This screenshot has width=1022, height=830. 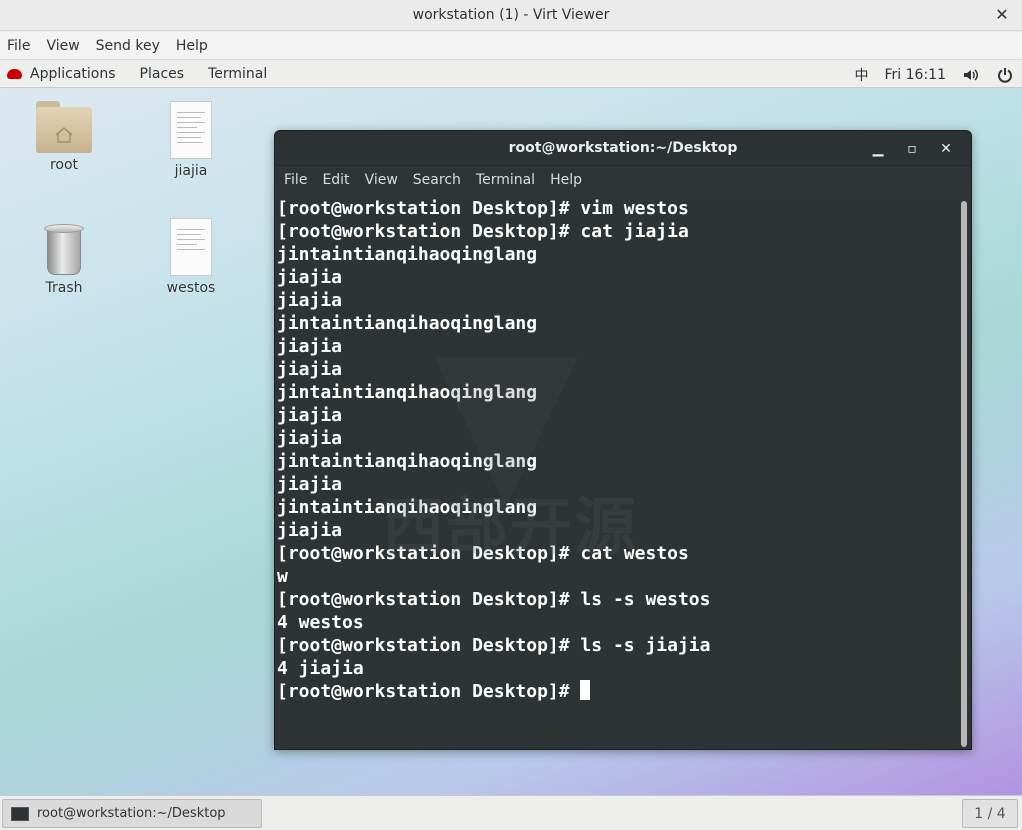 I want to click on terminal-line: [root@workstation Desktop]# ls -s westos, so click(x=494, y=599).